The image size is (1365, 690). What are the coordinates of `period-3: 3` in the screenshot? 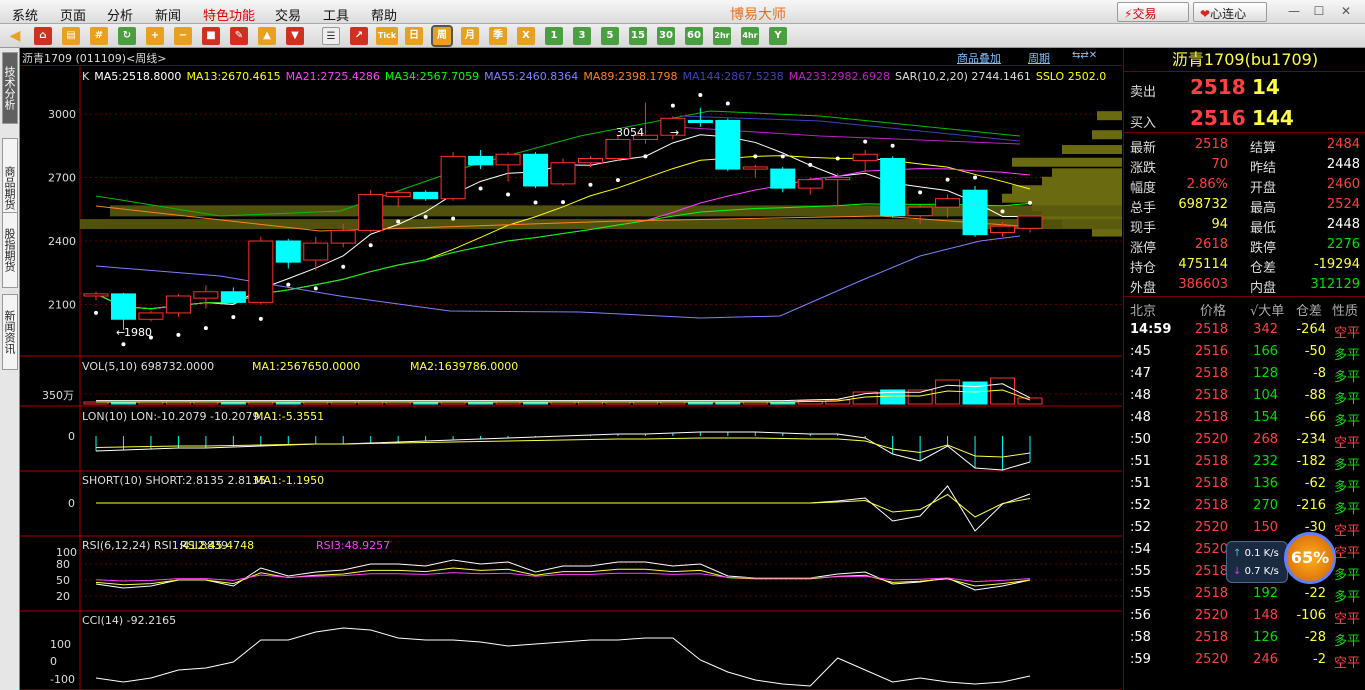 It's located at (582, 36).